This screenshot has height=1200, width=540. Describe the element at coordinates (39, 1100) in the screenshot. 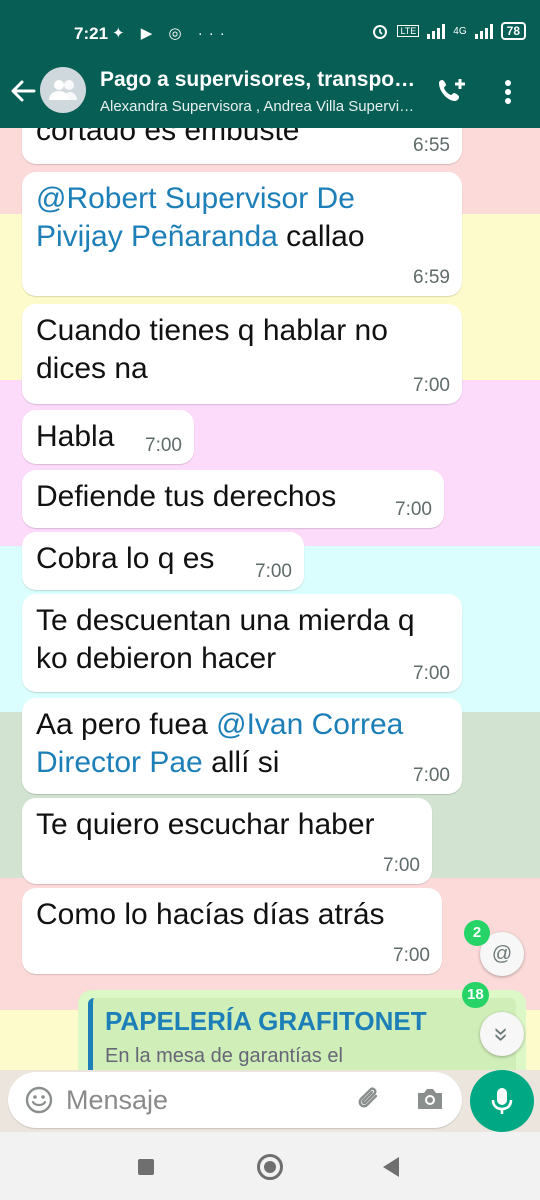

I see `emoji-icon` at that location.